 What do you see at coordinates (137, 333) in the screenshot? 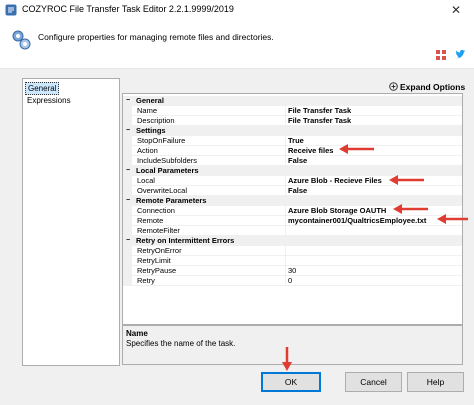
I see `description-title: Name` at bounding box center [137, 333].